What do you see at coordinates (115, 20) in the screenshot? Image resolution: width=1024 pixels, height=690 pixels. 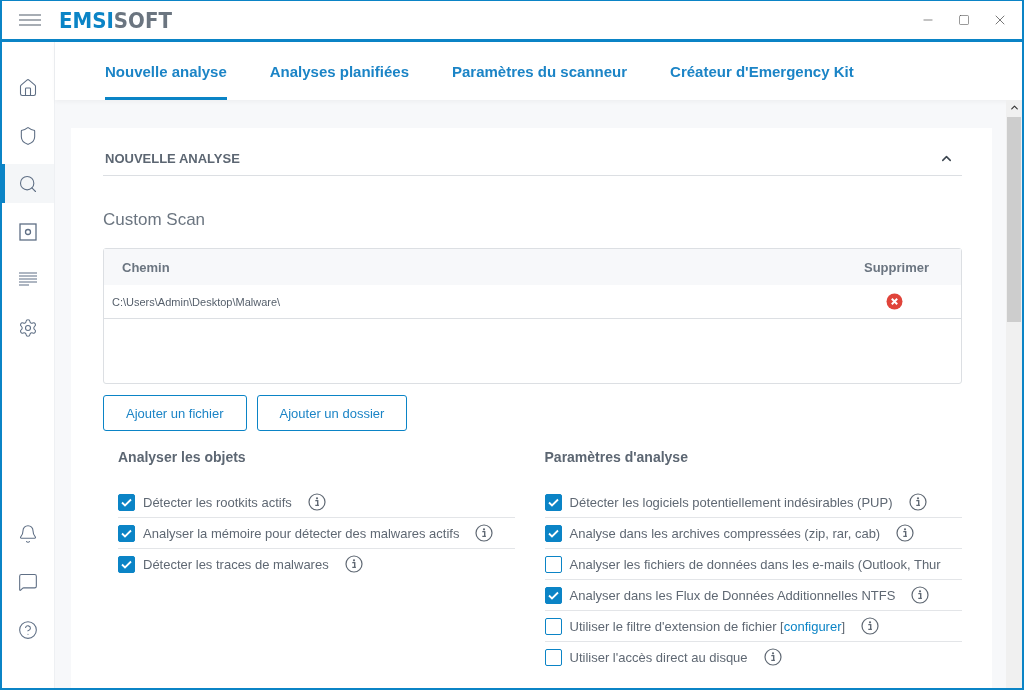 I see `emsisoft-logo: EMSISOFT` at bounding box center [115, 20].